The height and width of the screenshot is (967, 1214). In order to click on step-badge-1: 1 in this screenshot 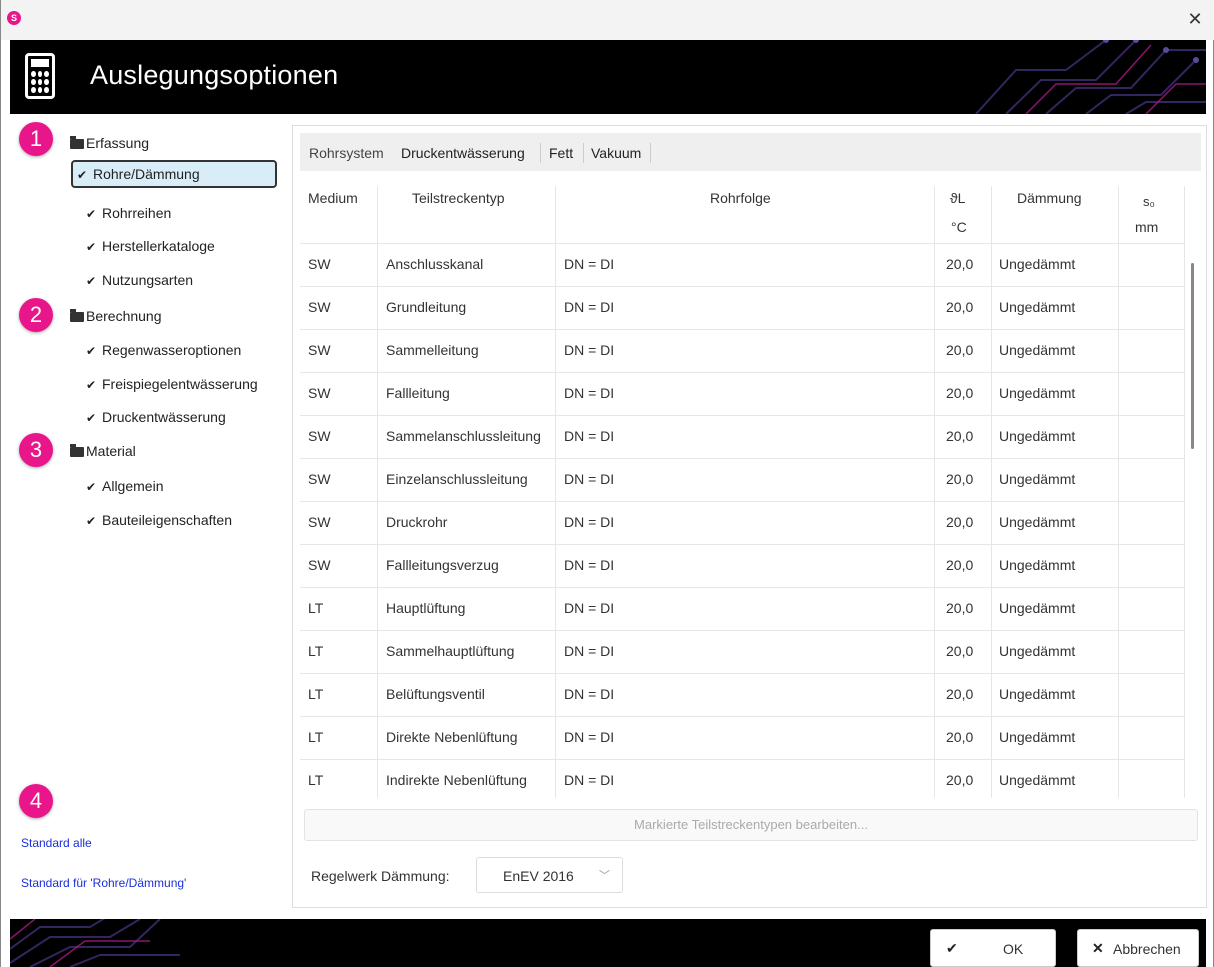, I will do `click(36, 139)`.